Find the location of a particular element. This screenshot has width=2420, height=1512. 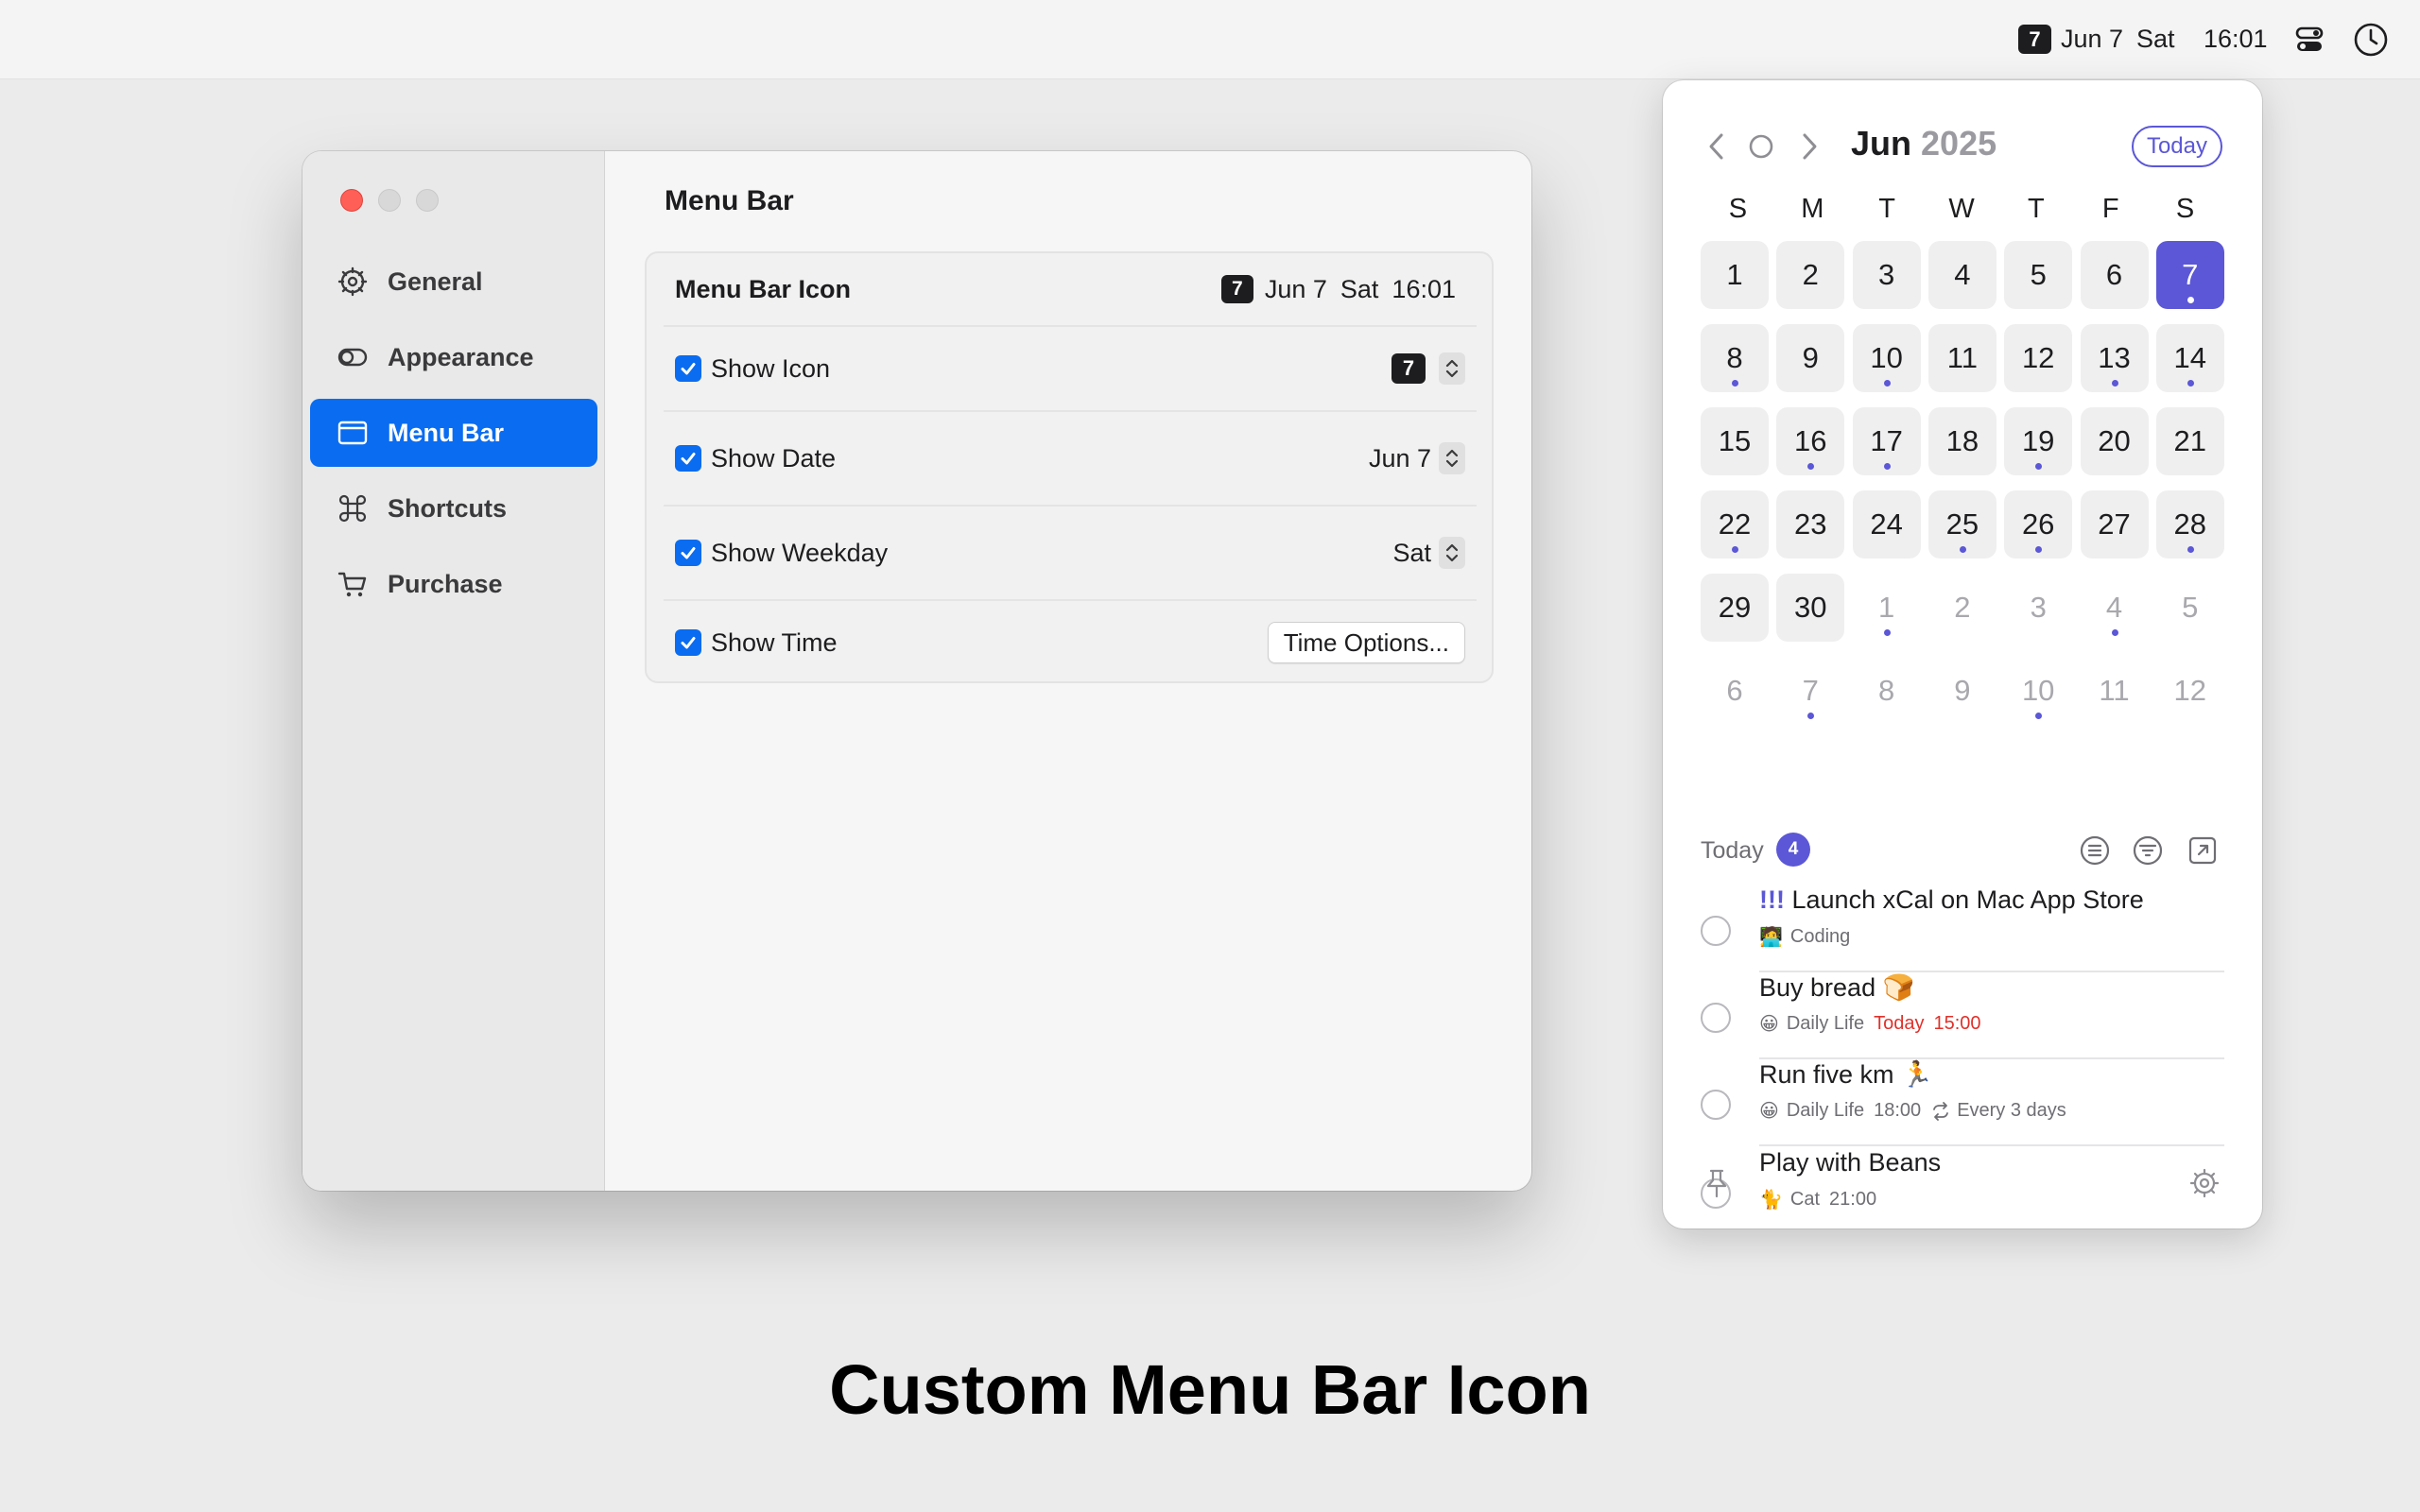

calendar-day: 15 is located at coordinates (1735, 441).